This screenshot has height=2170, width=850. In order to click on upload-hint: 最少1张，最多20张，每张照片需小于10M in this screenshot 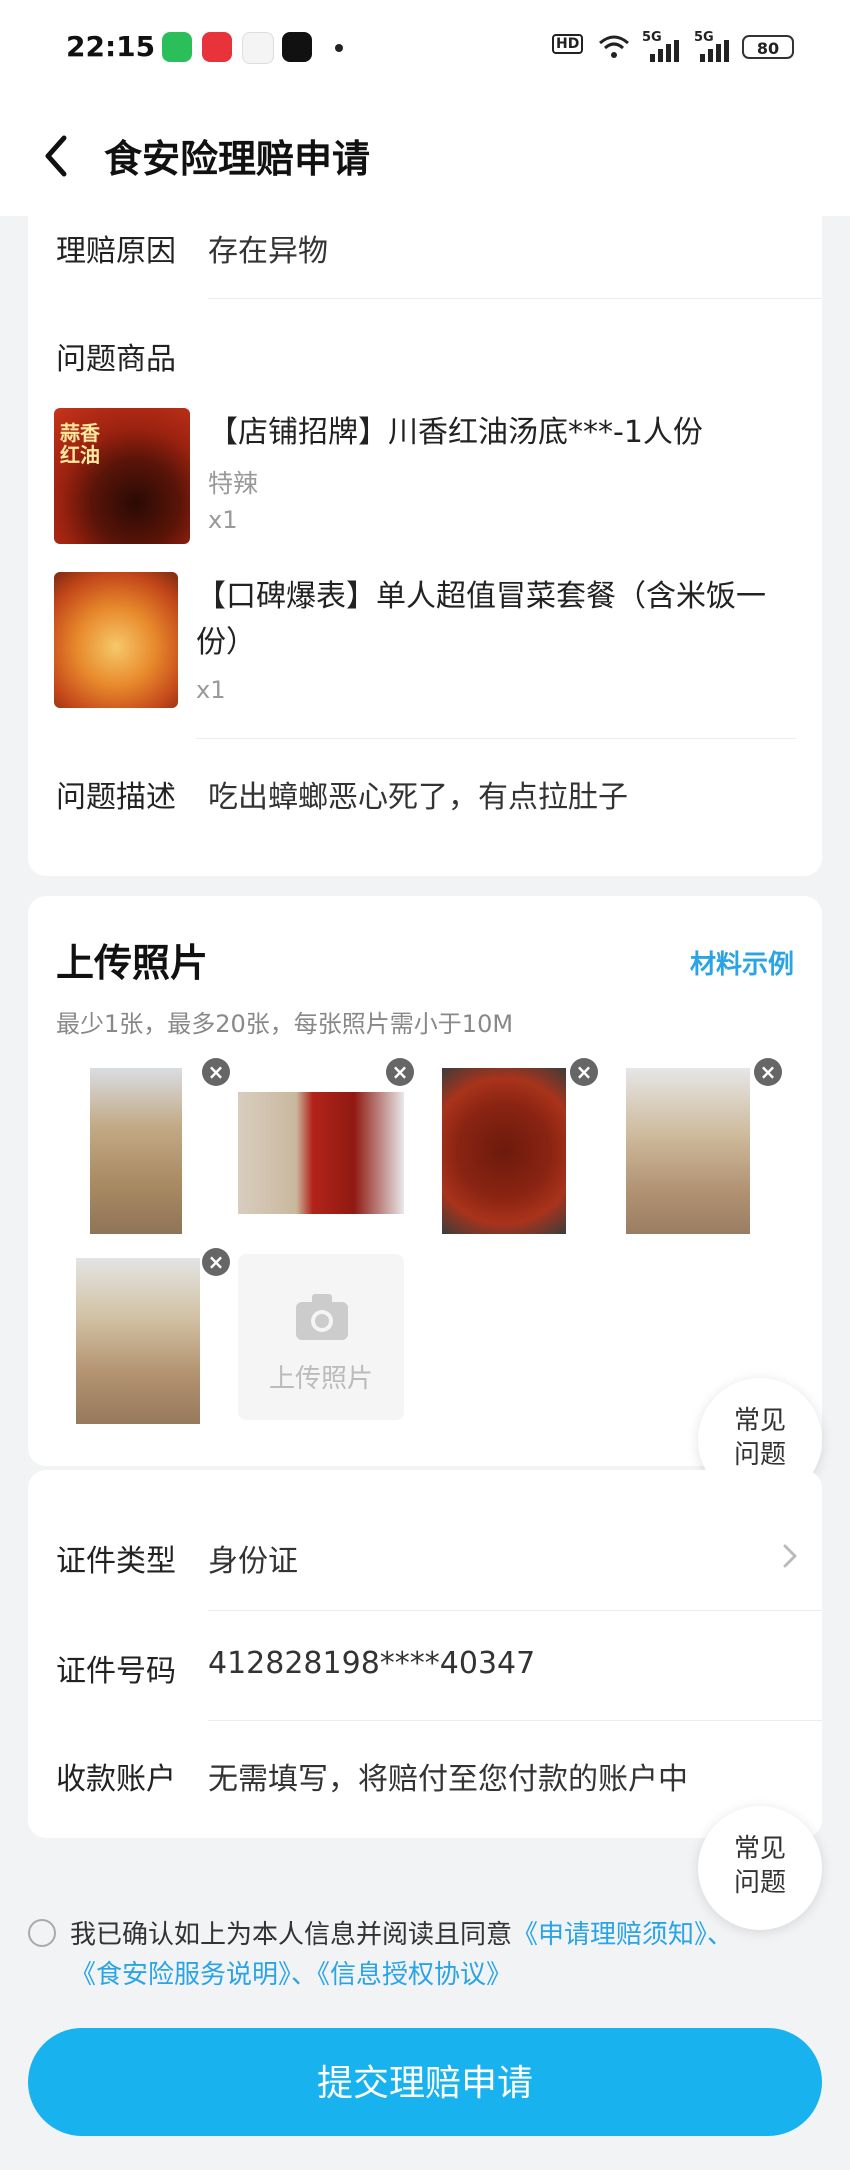, I will do `click(285, 1024)`.